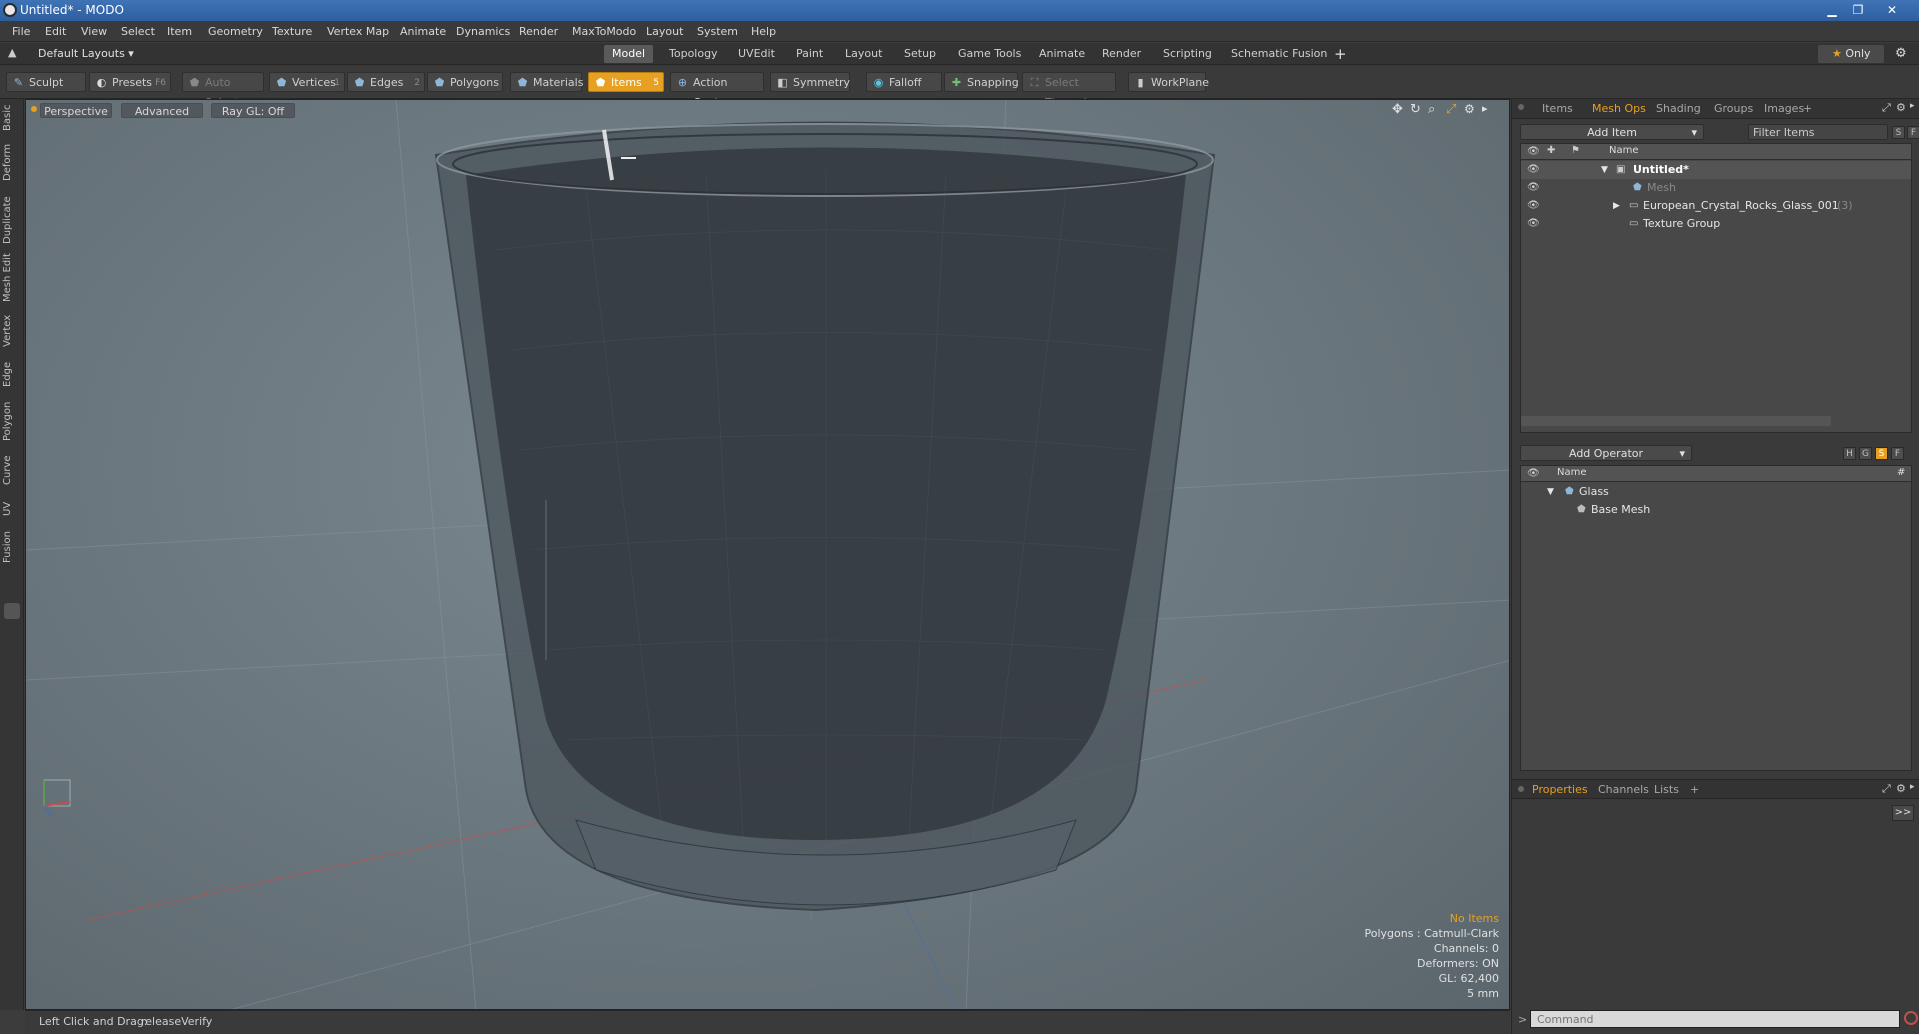 The image size is (1919, 1034). I want to click on menu-maxtomodo: MaxToModo, so click(604, 31).